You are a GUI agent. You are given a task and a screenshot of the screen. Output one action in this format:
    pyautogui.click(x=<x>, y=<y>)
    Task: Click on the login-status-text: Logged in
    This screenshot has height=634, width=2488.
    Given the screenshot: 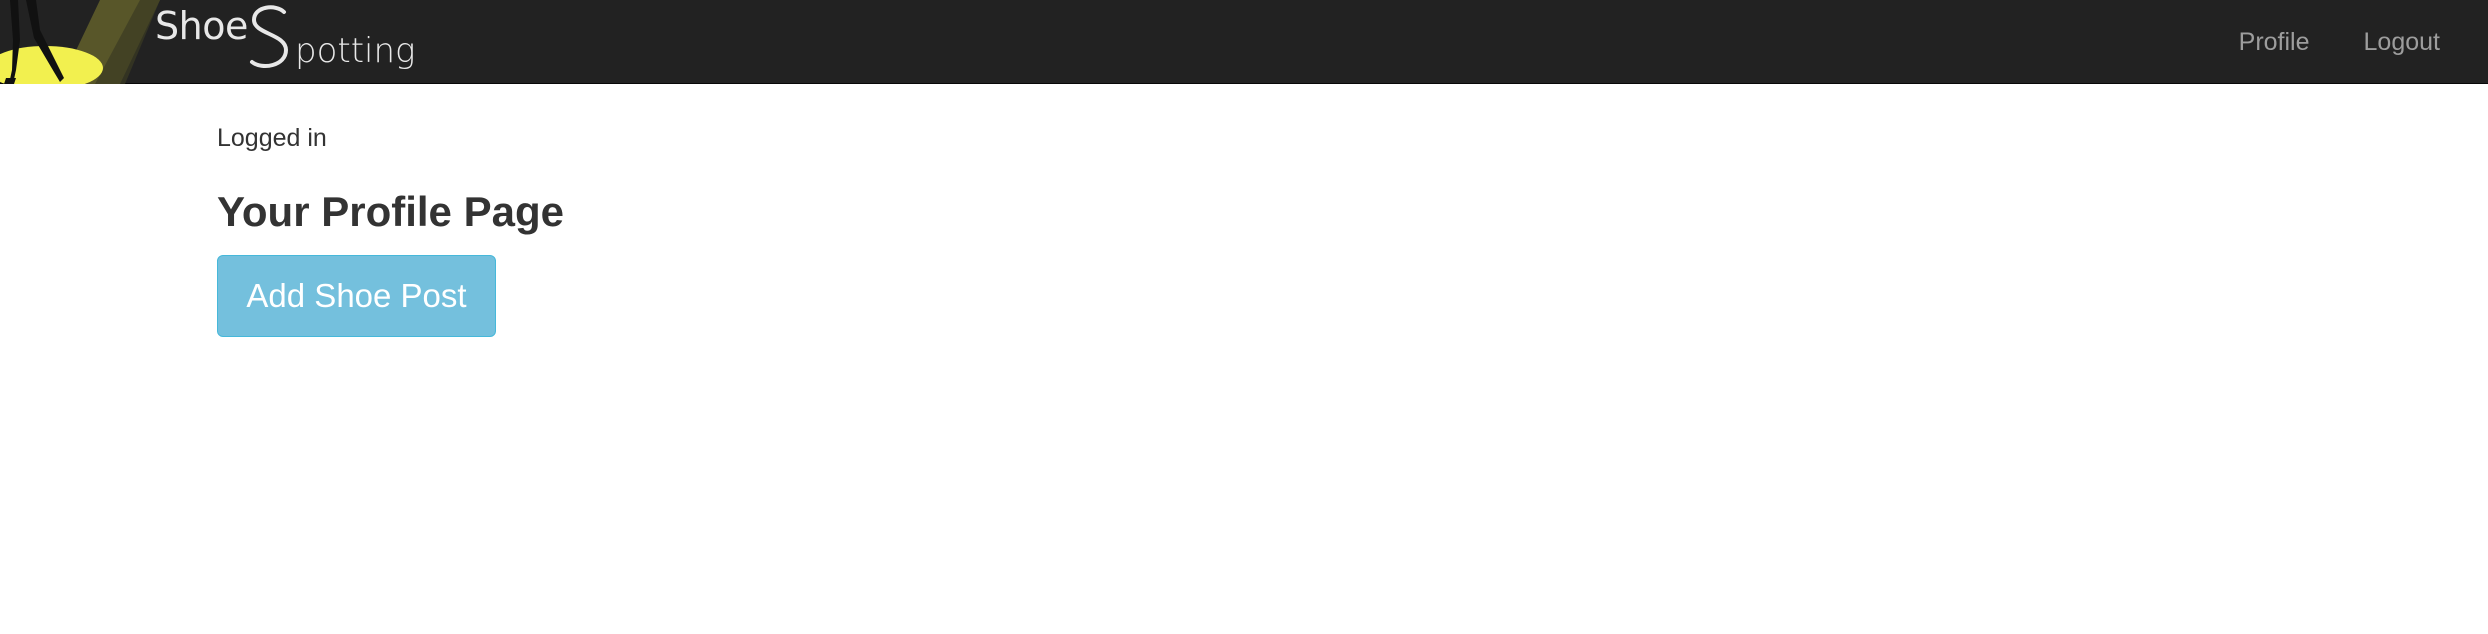 What is the action you would take?
    pyautogui.click(x=272, y=138)
    